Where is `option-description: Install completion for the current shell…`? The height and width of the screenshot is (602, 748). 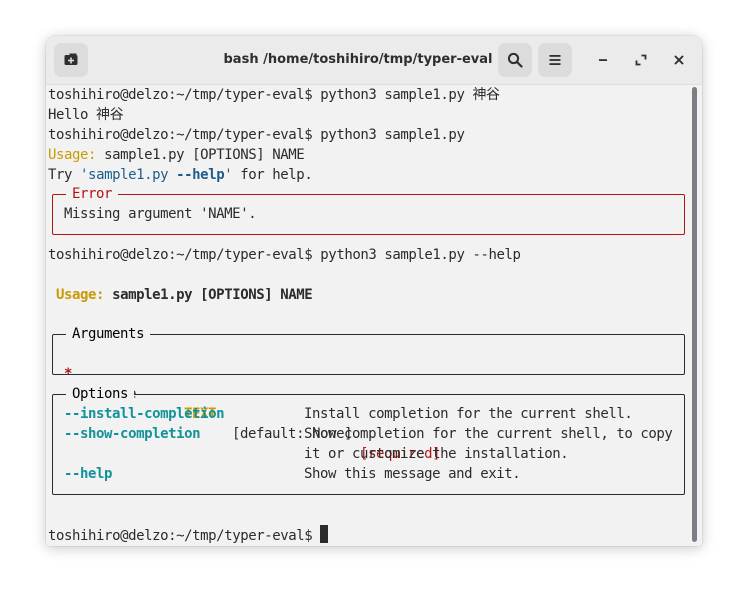 option-description: Install completion for the current shell… is located at coordinates (468, 414).